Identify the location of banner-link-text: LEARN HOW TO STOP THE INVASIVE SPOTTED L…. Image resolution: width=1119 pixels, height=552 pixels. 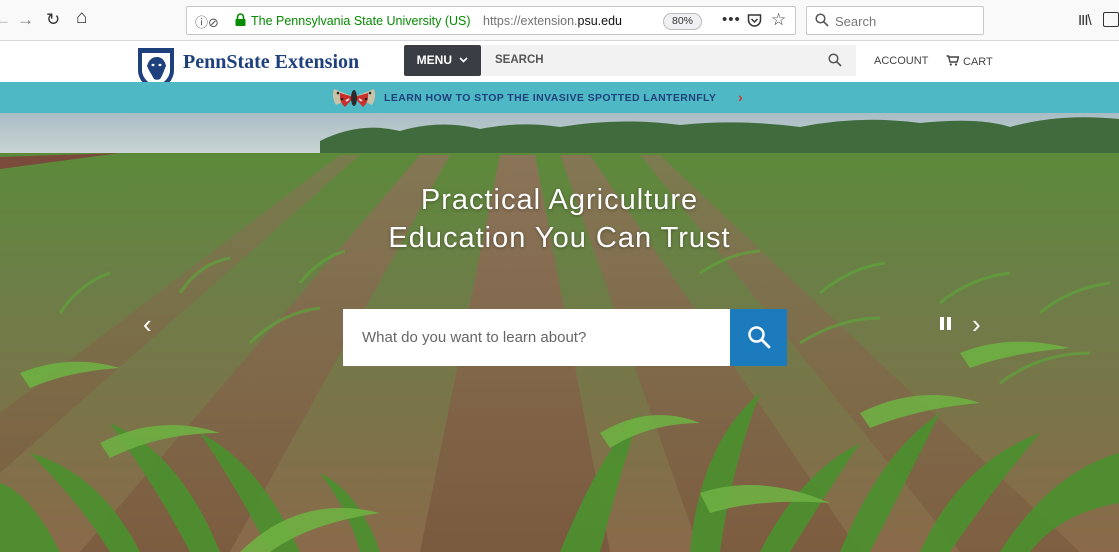
(550, 98).